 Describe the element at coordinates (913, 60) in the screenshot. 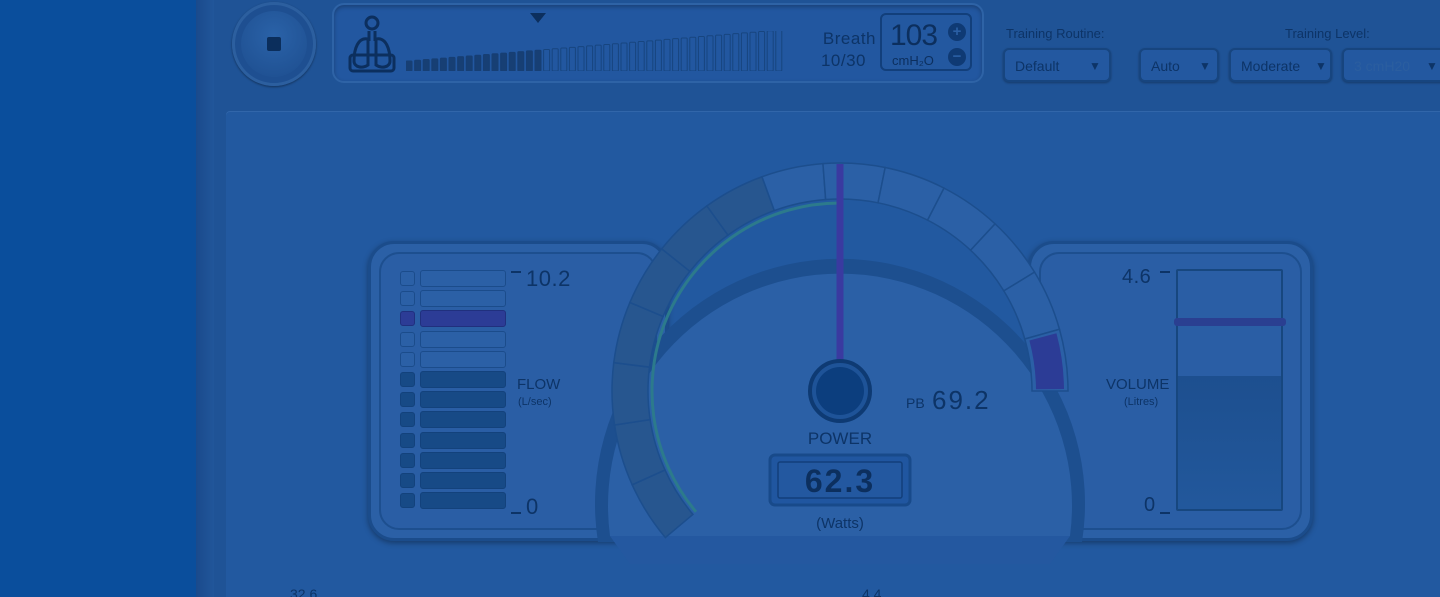

I see `pressure-unit: cmH₂O` at that location.